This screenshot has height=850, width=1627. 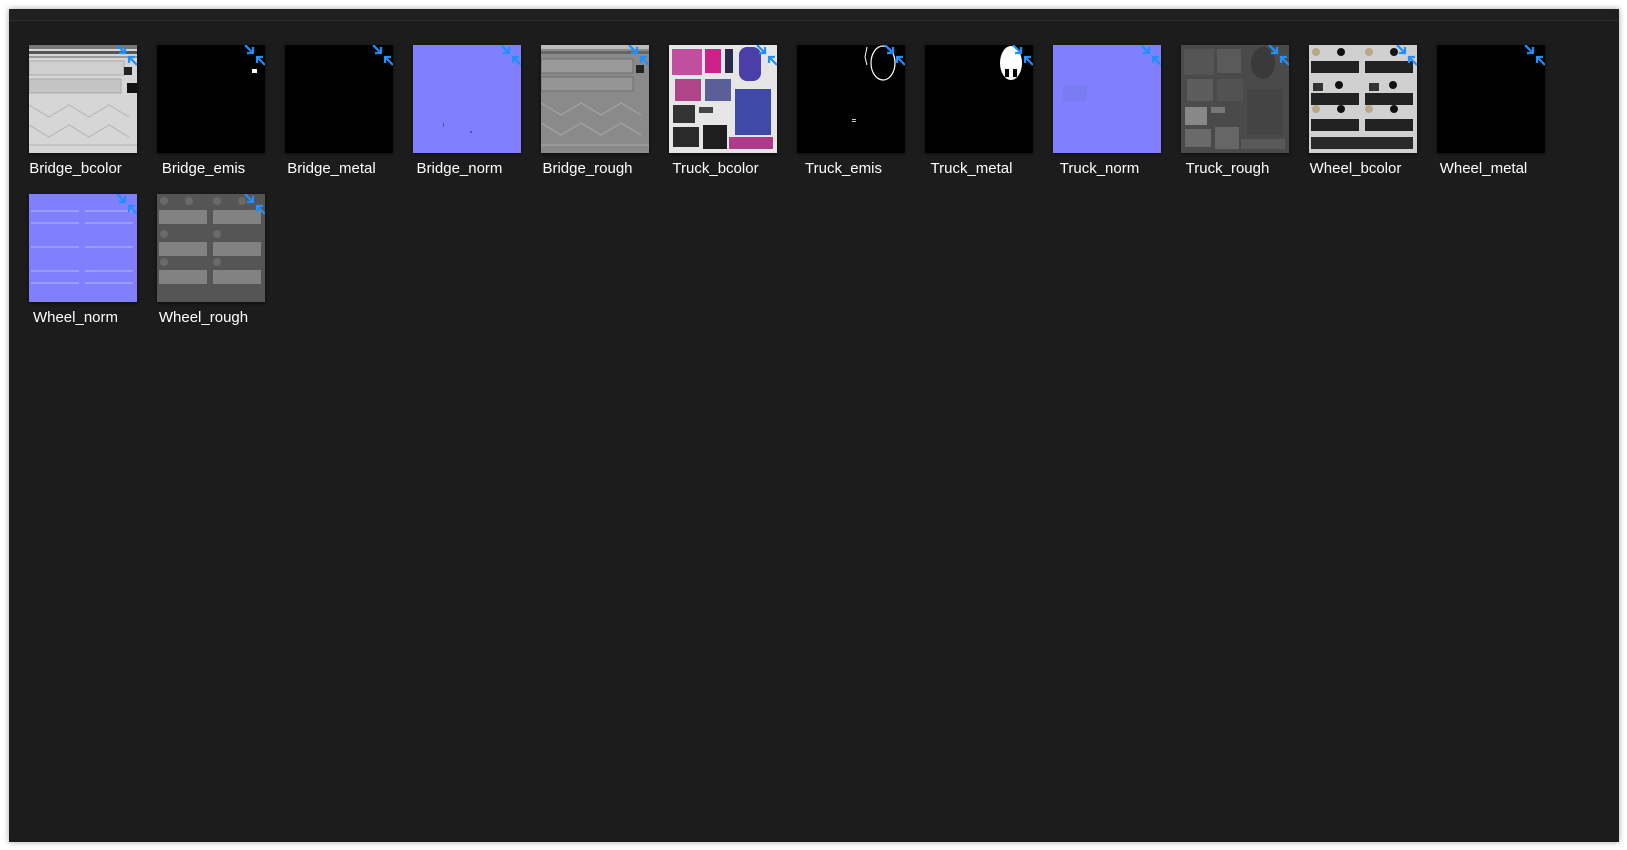 What do you see at coordinates (1099, 168) in the screenshot?
I see `file-name-label: Truck_norm` at bounding box center [1099, 168].